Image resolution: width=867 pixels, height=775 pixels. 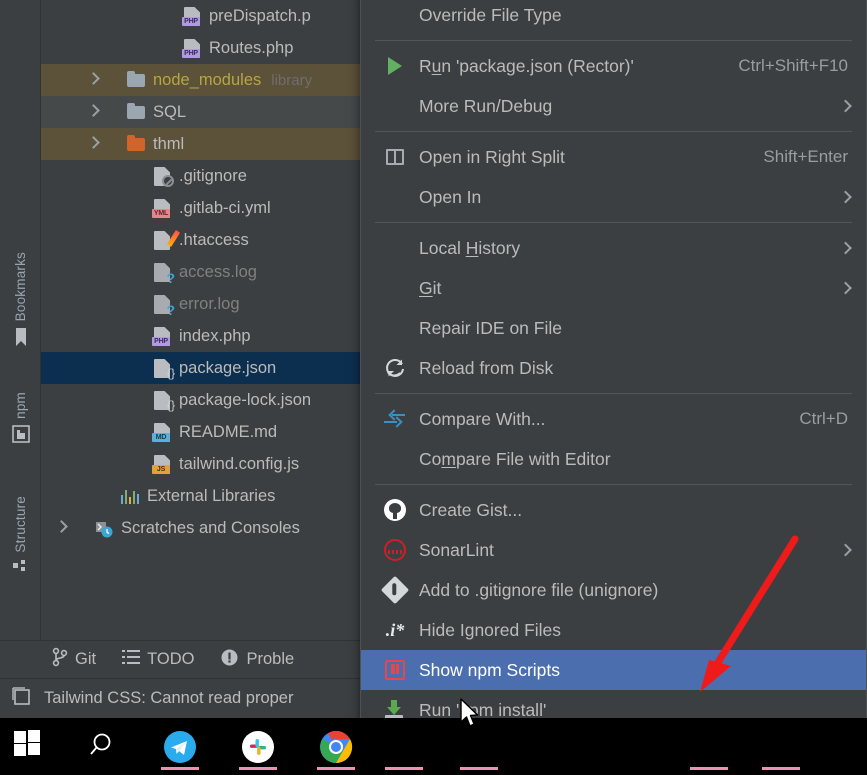 I want to click on rail-item-bookmarks-label: Bookmarks, so click(x=20, y=287).